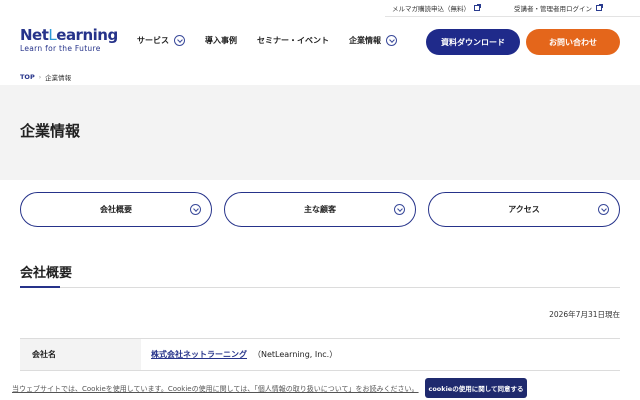 Image resolution: width=640 pixels, height=400 pixels. I want to click on tab-company-overview: 会社概要, so click(116, 209).